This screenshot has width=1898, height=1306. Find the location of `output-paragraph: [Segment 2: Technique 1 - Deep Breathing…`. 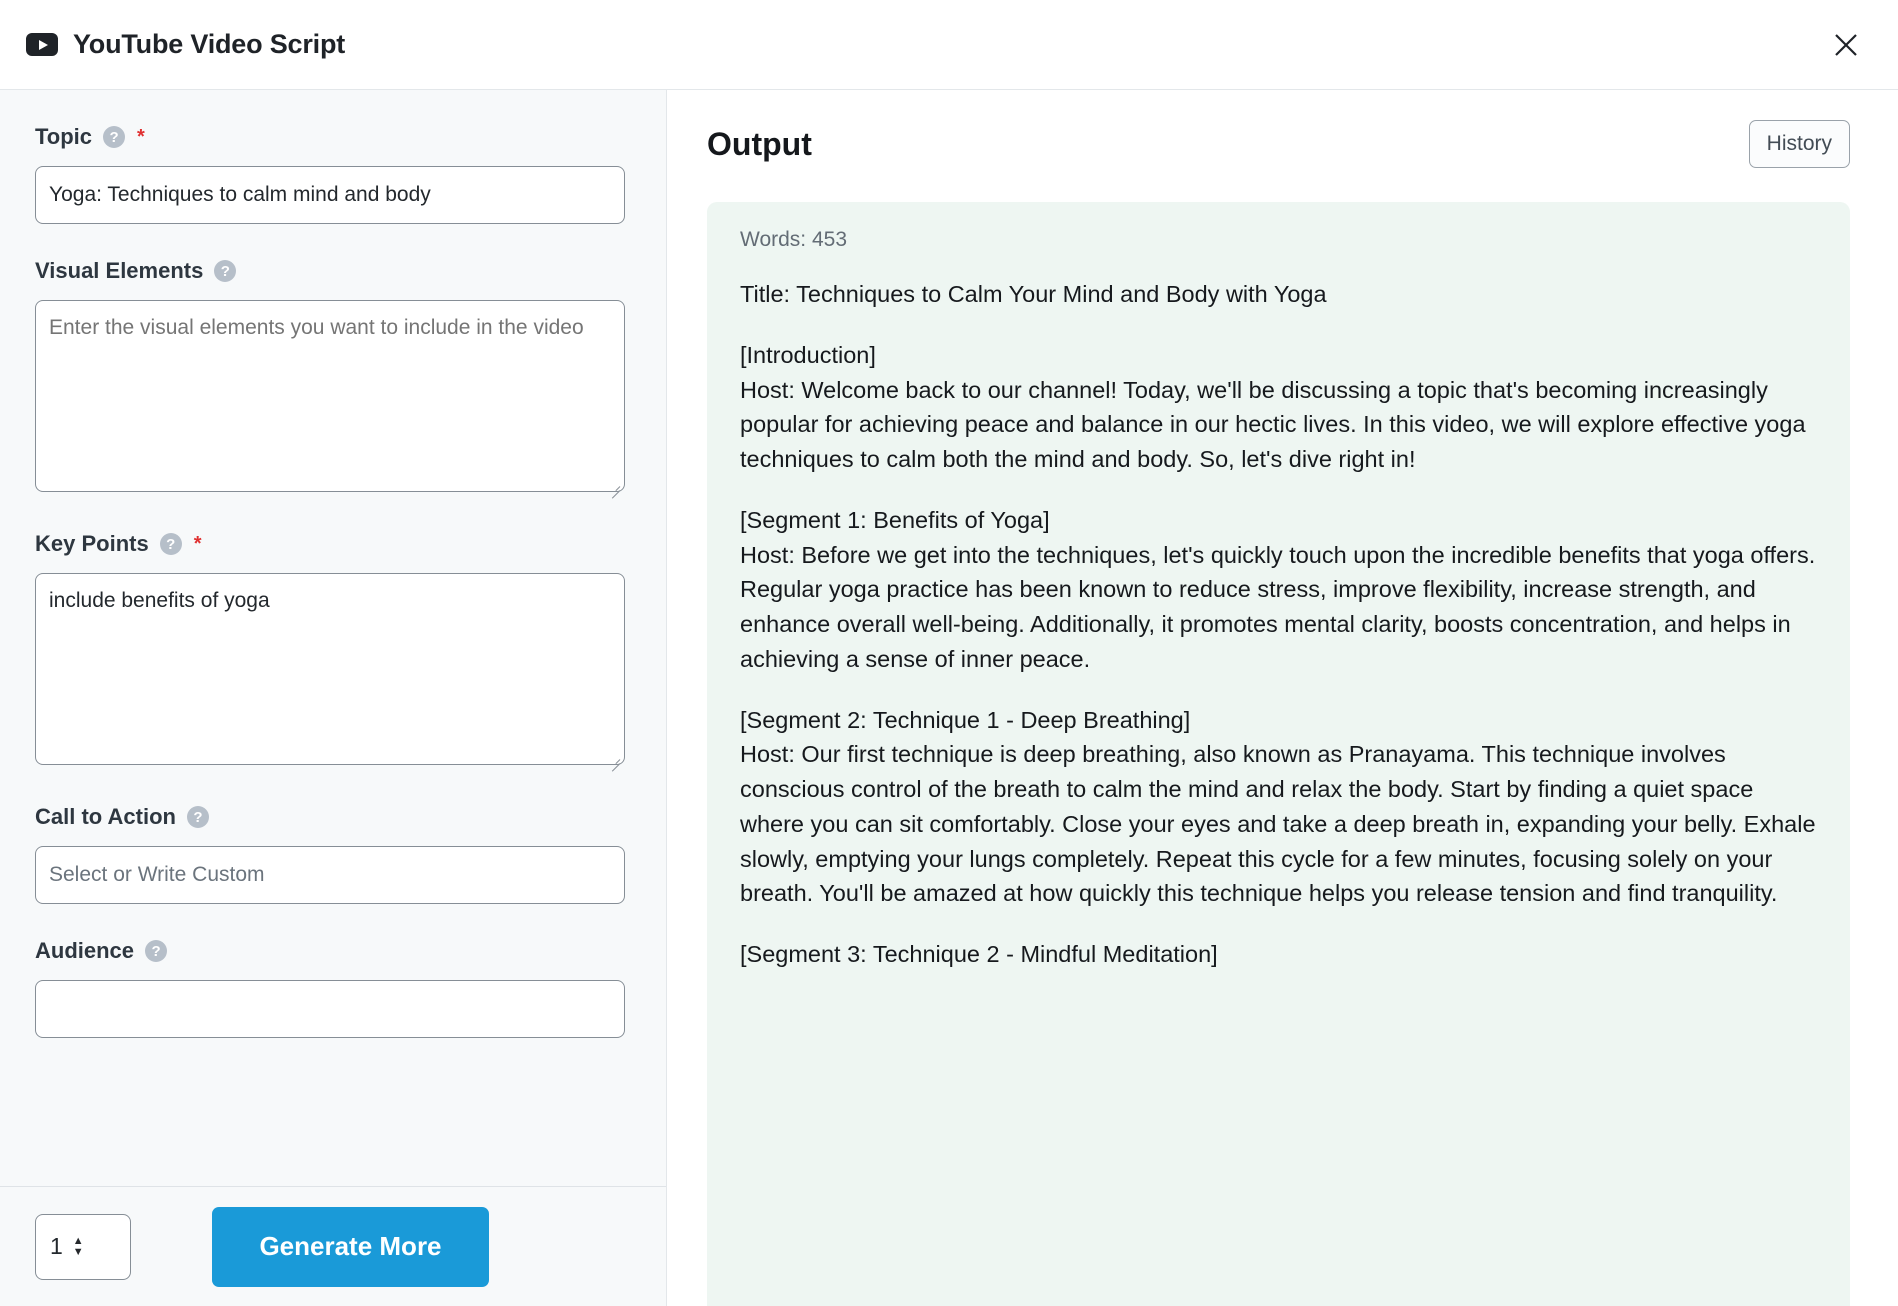

output-paragraph: [Segment 2: Technique 1 - Deep Breathing… is located at coordinates (1278, 806).